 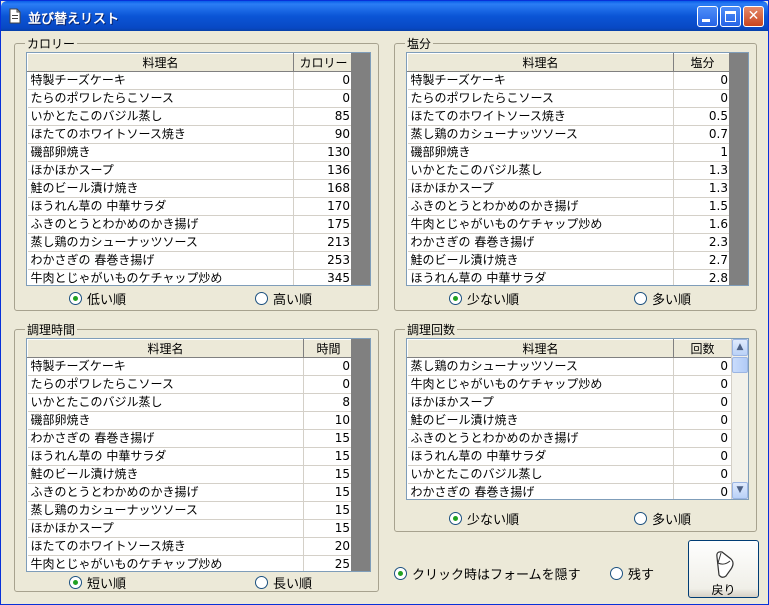 What do you see at coordinates (75, 582) in the screenshot?
I see `time-asc-radio-dot` at bounding box center [75, 582].